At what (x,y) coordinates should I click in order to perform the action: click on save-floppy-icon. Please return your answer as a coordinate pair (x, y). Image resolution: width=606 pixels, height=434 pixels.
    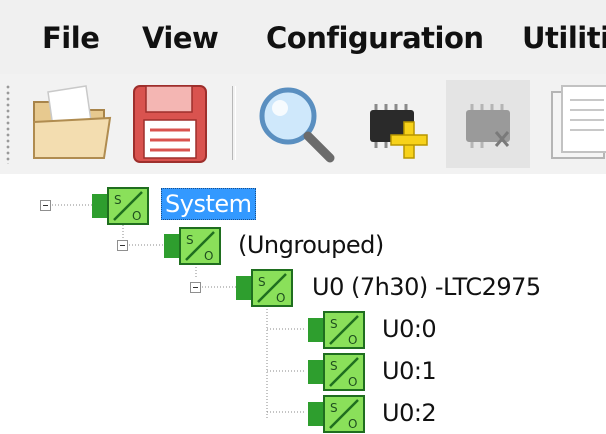
    Looking at the image, I should click on (170, 124).